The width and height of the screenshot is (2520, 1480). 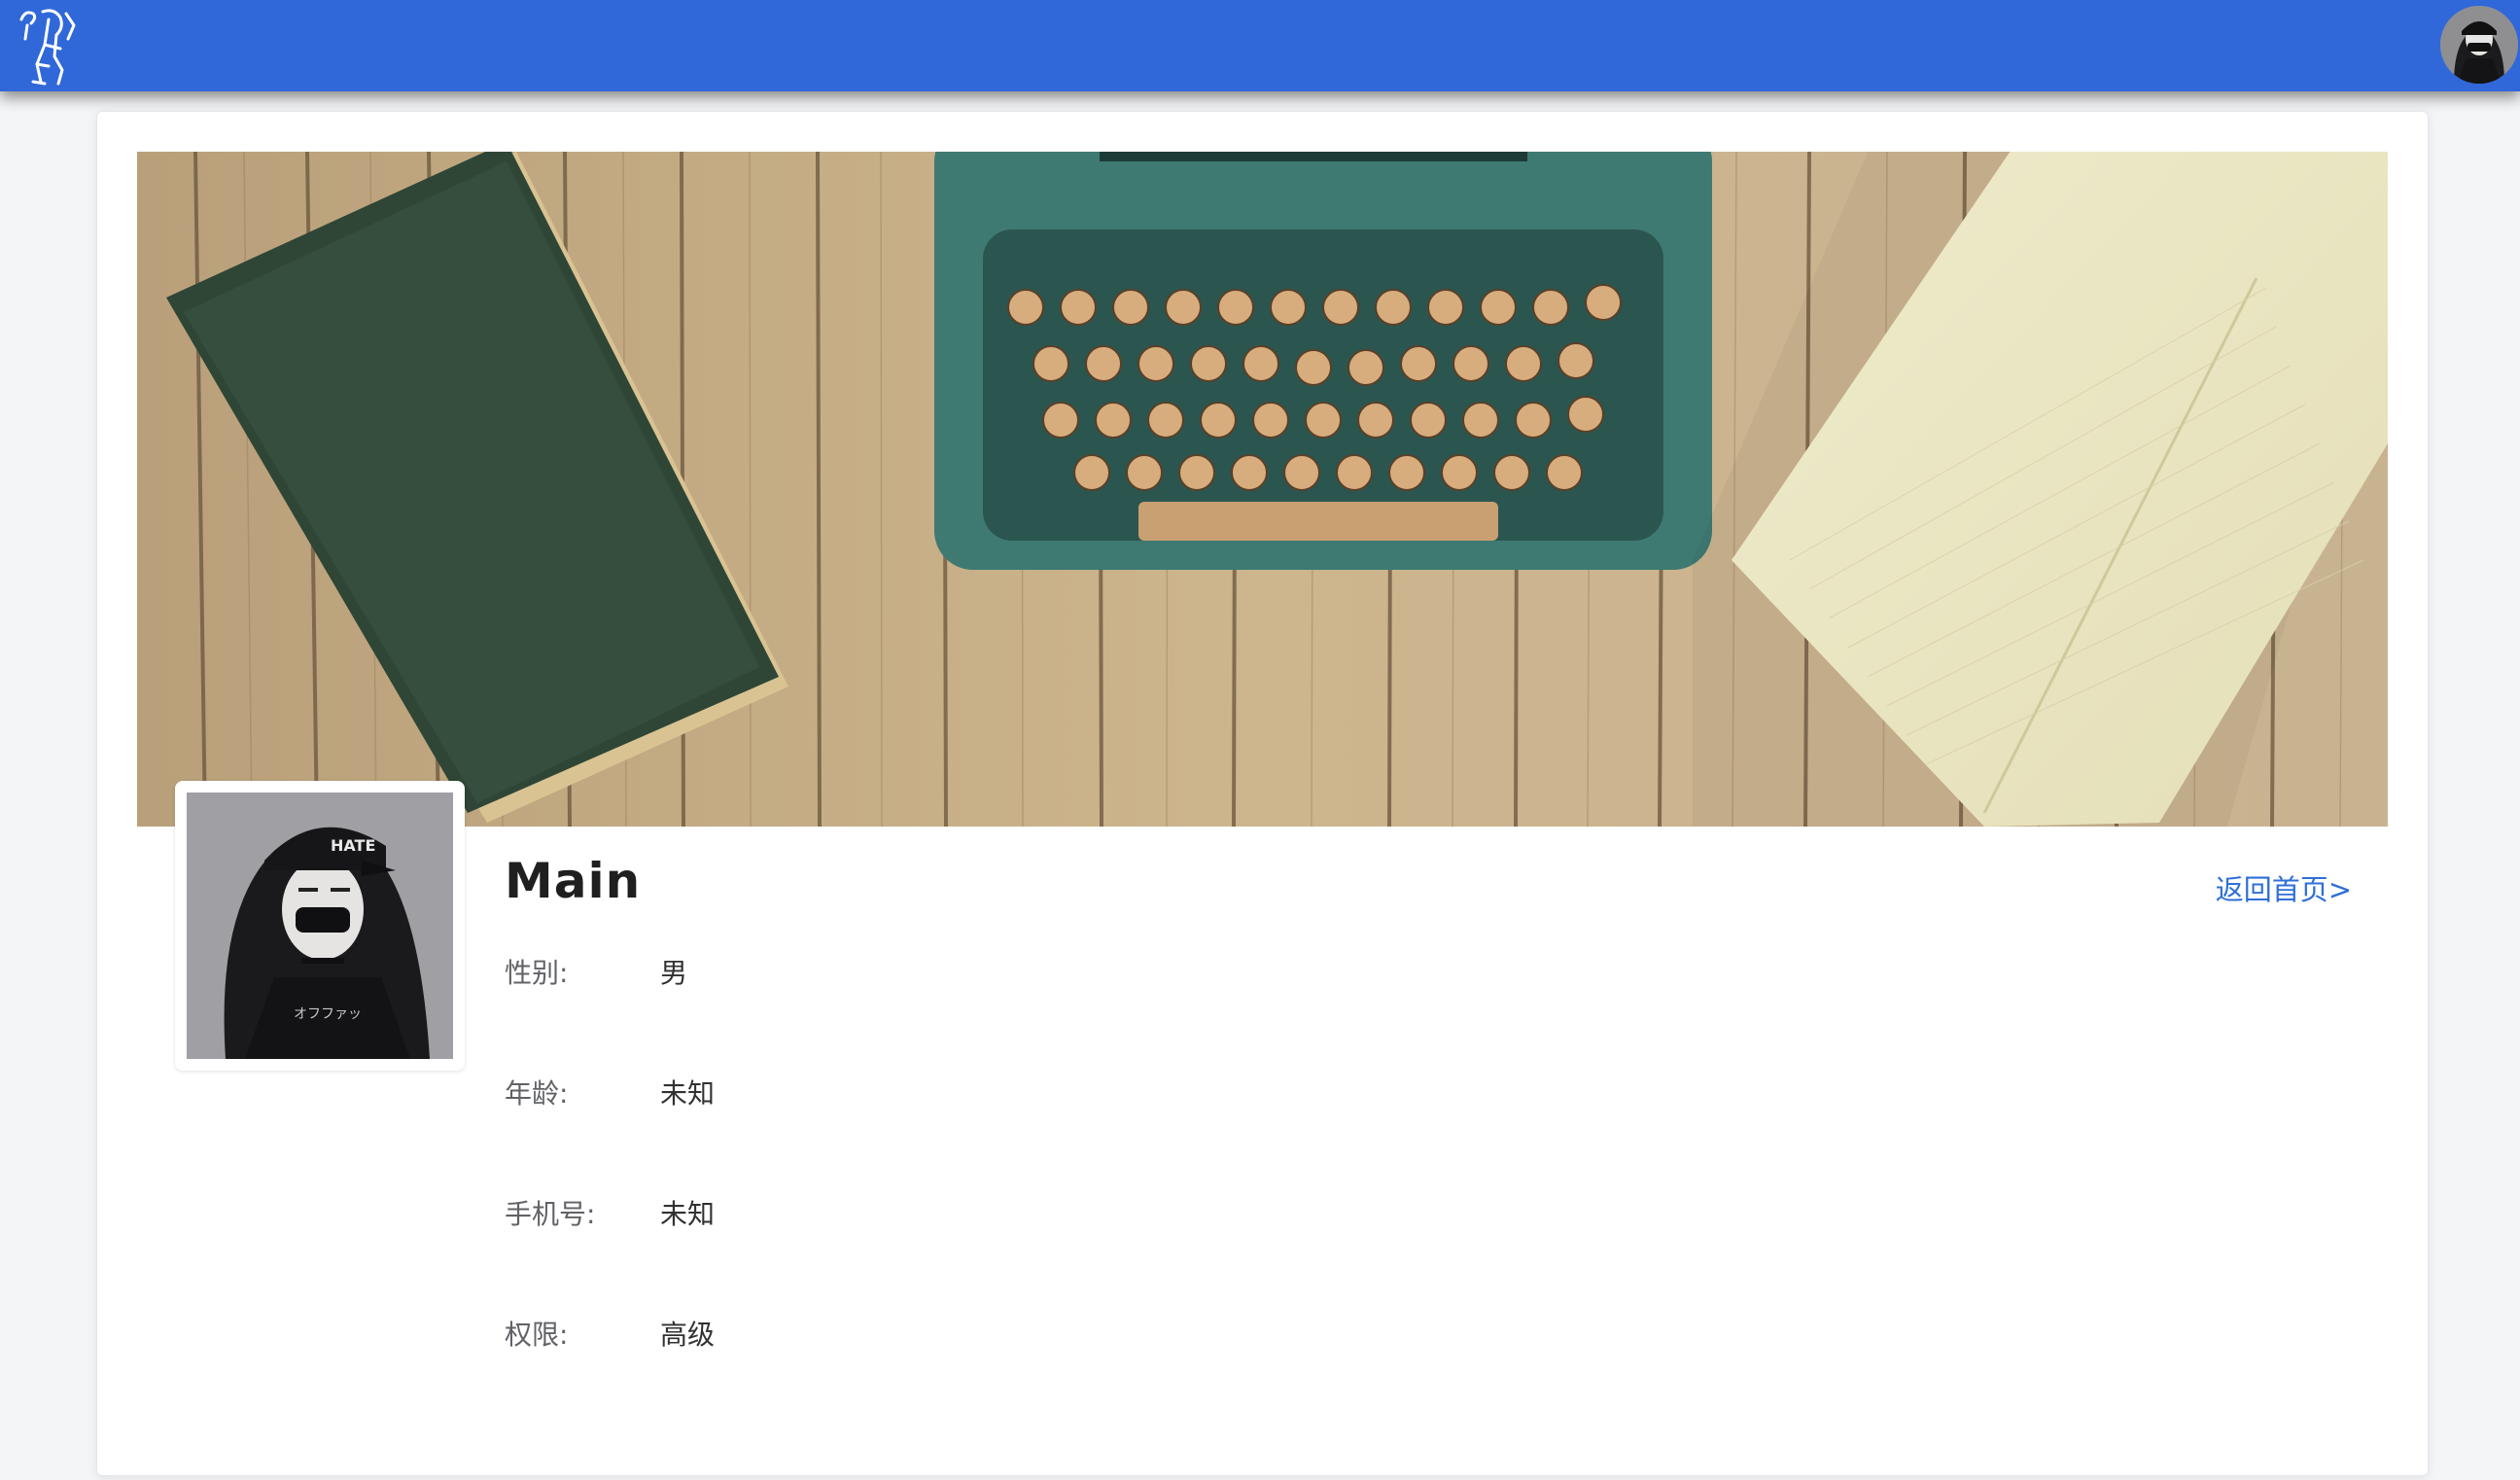 I want to click on profile-photo: HATE オフファッ, so click(x=320, y=926).